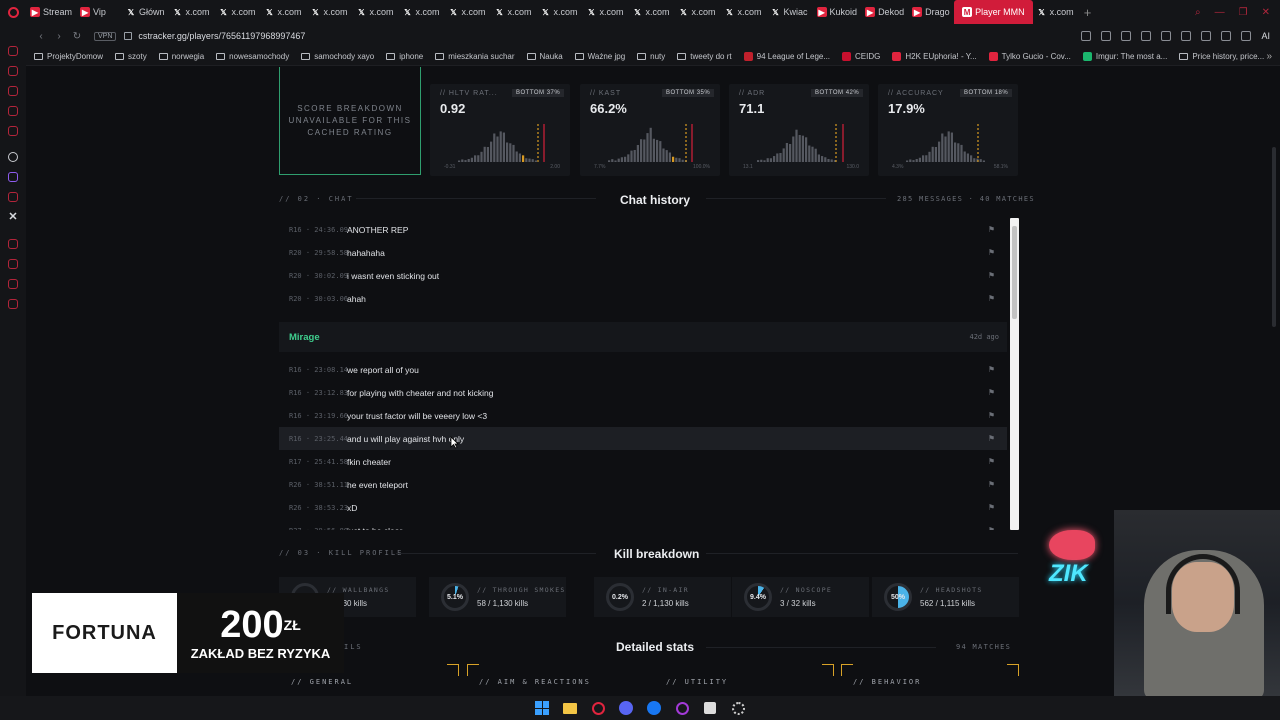  What do you see at coordinates (13, 12) in the screenshot?
I see `opera-menu-button` at bounding box center [13, 12].